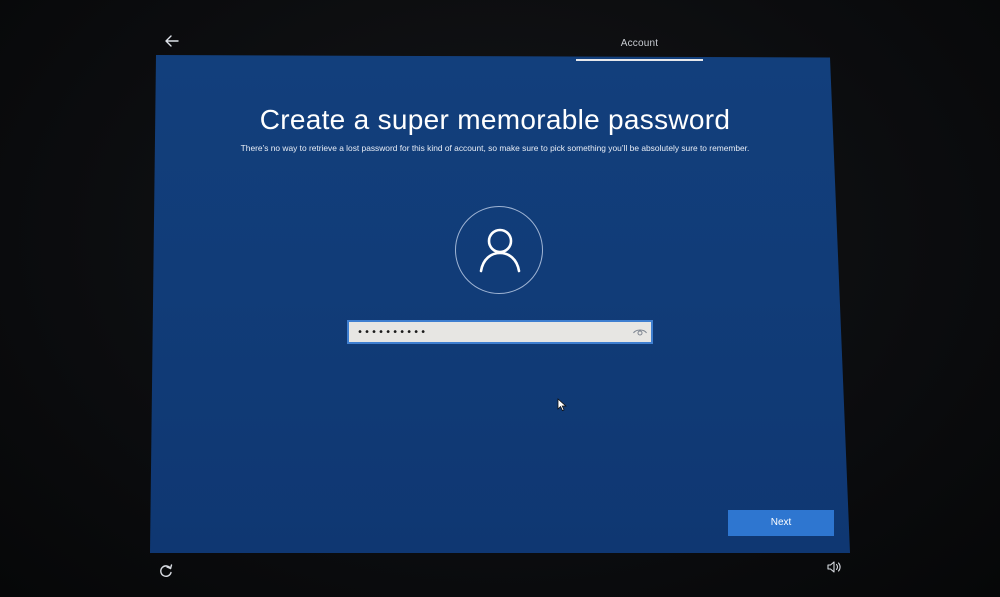 The height and width of the screenshot is (597, 1000). I want to click on password-field, so click(500, 332).